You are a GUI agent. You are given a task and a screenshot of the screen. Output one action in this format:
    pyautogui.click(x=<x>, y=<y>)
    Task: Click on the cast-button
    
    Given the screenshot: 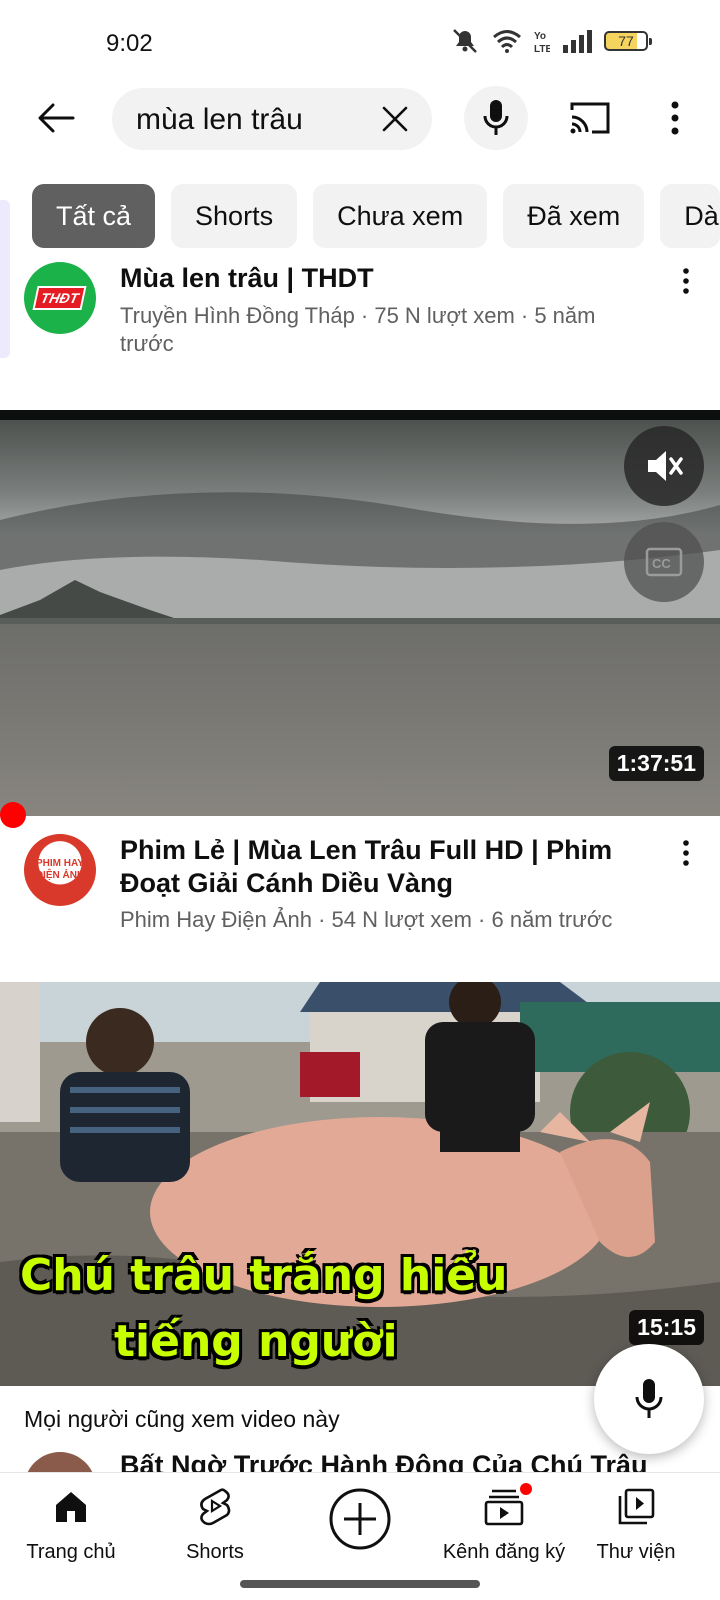 What is the action you would take?
    pyautogui.click(x=590, y=118)
    